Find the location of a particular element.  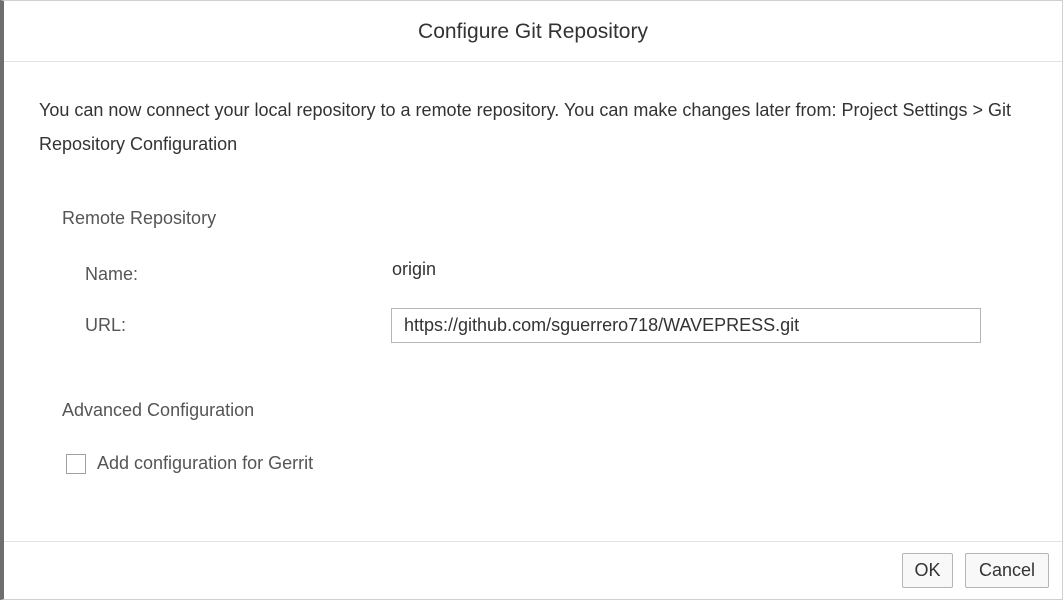

url-label: URL: is located at coordinates (106, 325).